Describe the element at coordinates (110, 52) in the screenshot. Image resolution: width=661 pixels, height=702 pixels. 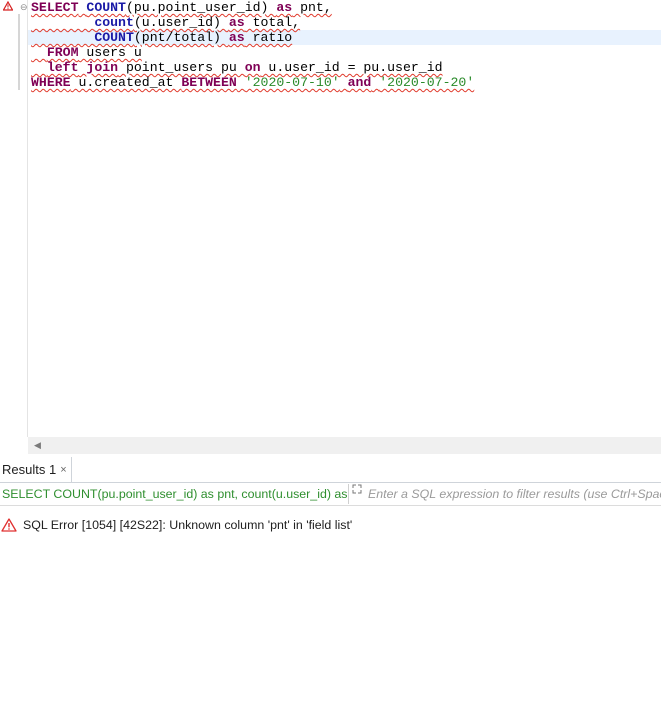
I see `code-token: users u` at that location.